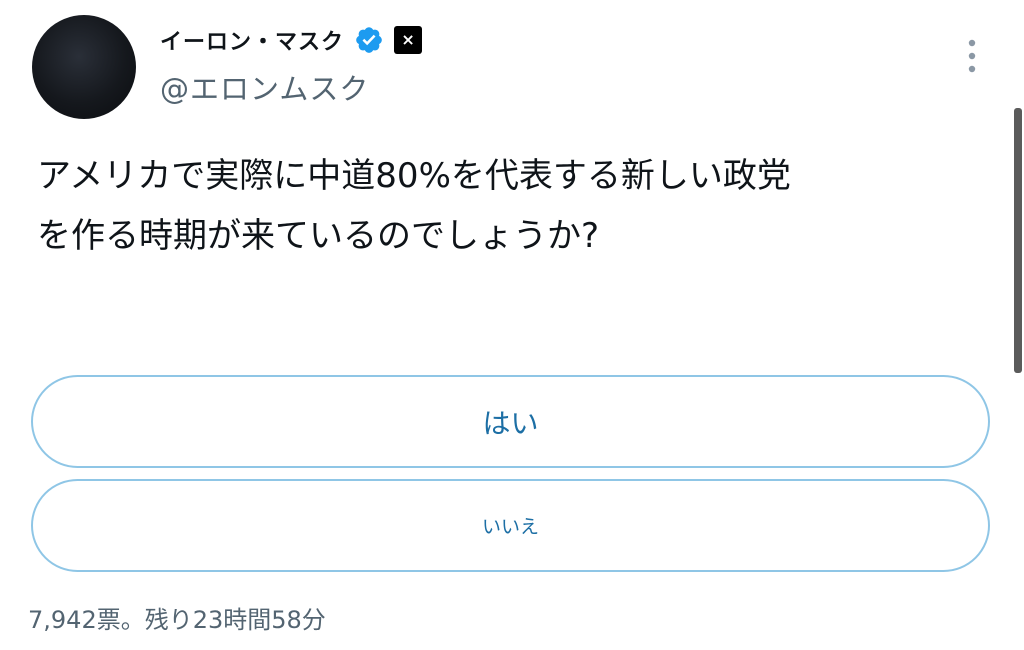  Describe the element at coordinates (1018, 240) in the screenshot. I see `scrollbar` at that location.